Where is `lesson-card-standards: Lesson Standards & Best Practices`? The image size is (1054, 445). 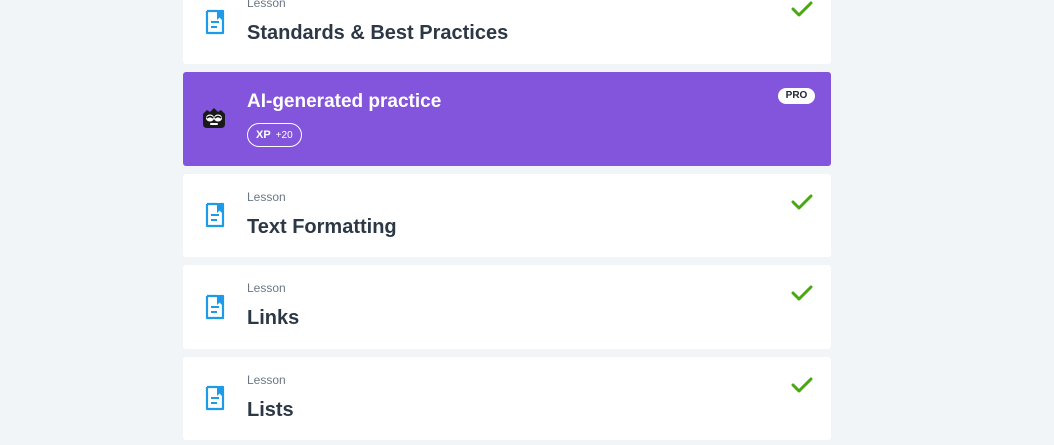 lesson-card-standards: Lesson Standards & Best Practices is located at coordinates (507, 32).